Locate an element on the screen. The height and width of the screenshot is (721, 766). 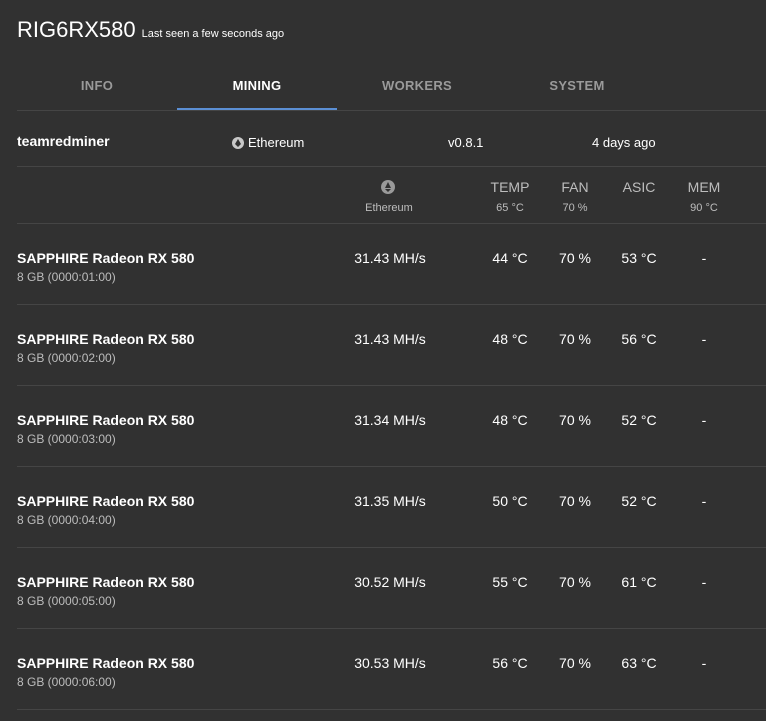
gpu-memory: 8 GB (0000:02:00) is located at coordinates (66, 358).